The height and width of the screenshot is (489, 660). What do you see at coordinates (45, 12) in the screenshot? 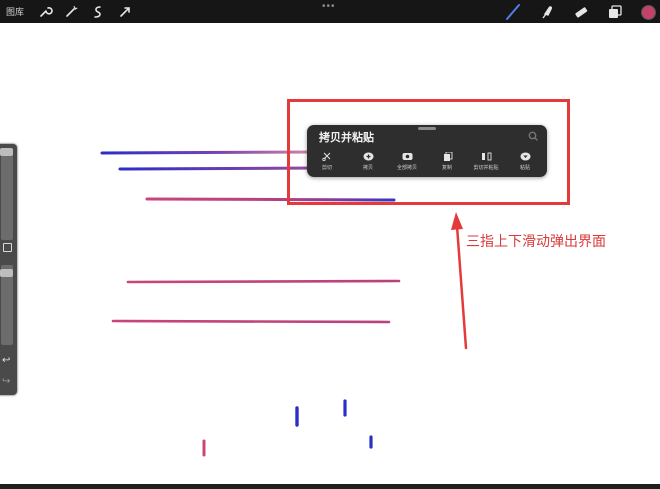
I see `wrench-icon` at bounding box center [45, 12].